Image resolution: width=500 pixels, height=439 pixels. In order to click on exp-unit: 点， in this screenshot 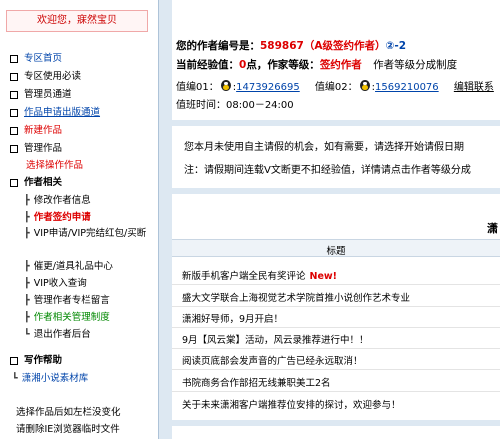, I will do `click(257, 65)`.